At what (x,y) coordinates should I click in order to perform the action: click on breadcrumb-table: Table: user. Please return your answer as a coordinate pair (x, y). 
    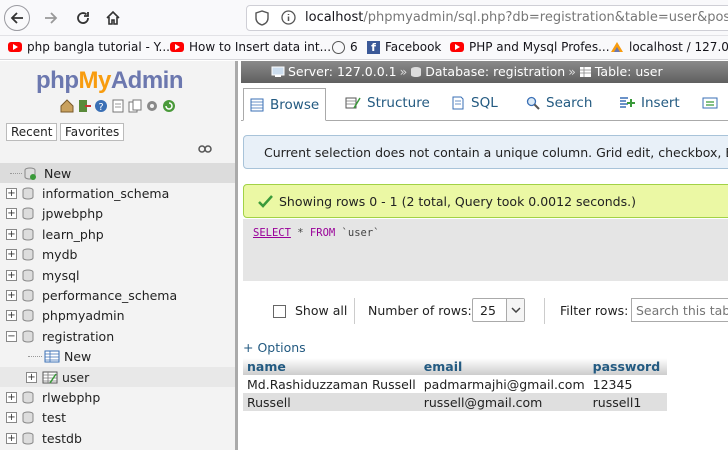
    Looking at the image, I should click on (629, 71).